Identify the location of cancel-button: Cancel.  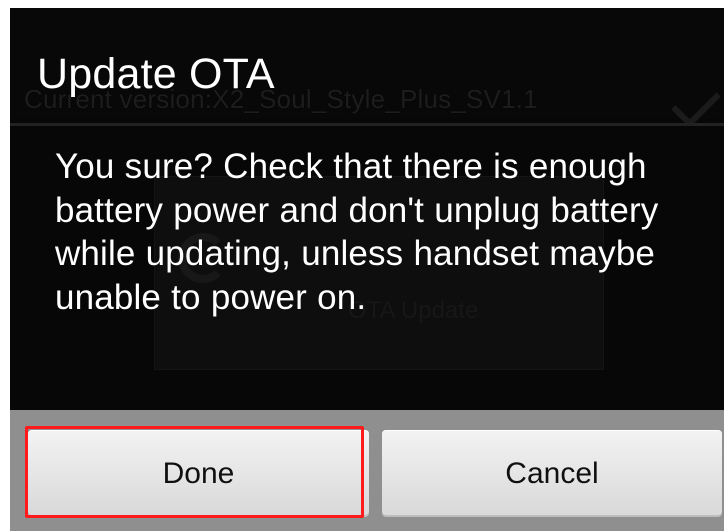
(552, 473).